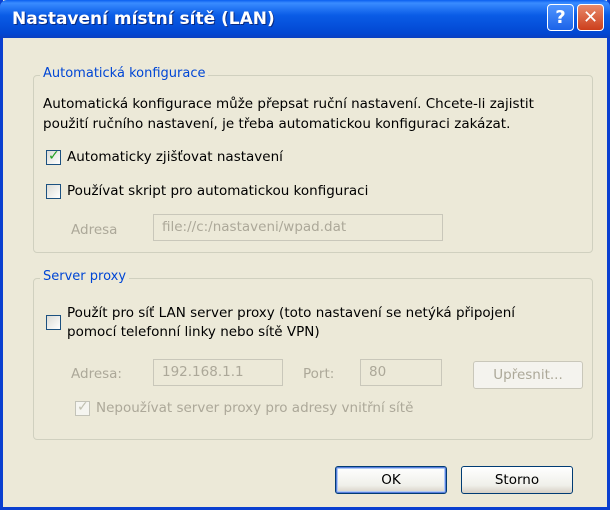 This screenshot has height=510, width=610. Describe the element at coordinates (124, 73) in the screenshot. I see `auto-config-legend: Automatická konfigurace` at that location.